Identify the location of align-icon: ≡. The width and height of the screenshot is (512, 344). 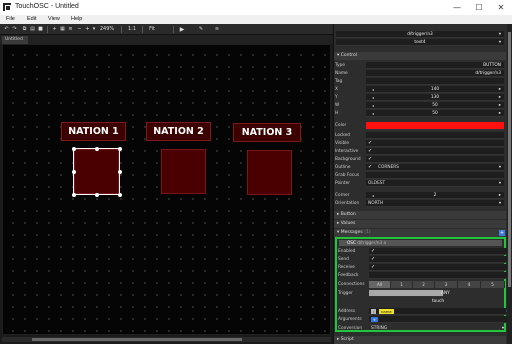
(70, 29).